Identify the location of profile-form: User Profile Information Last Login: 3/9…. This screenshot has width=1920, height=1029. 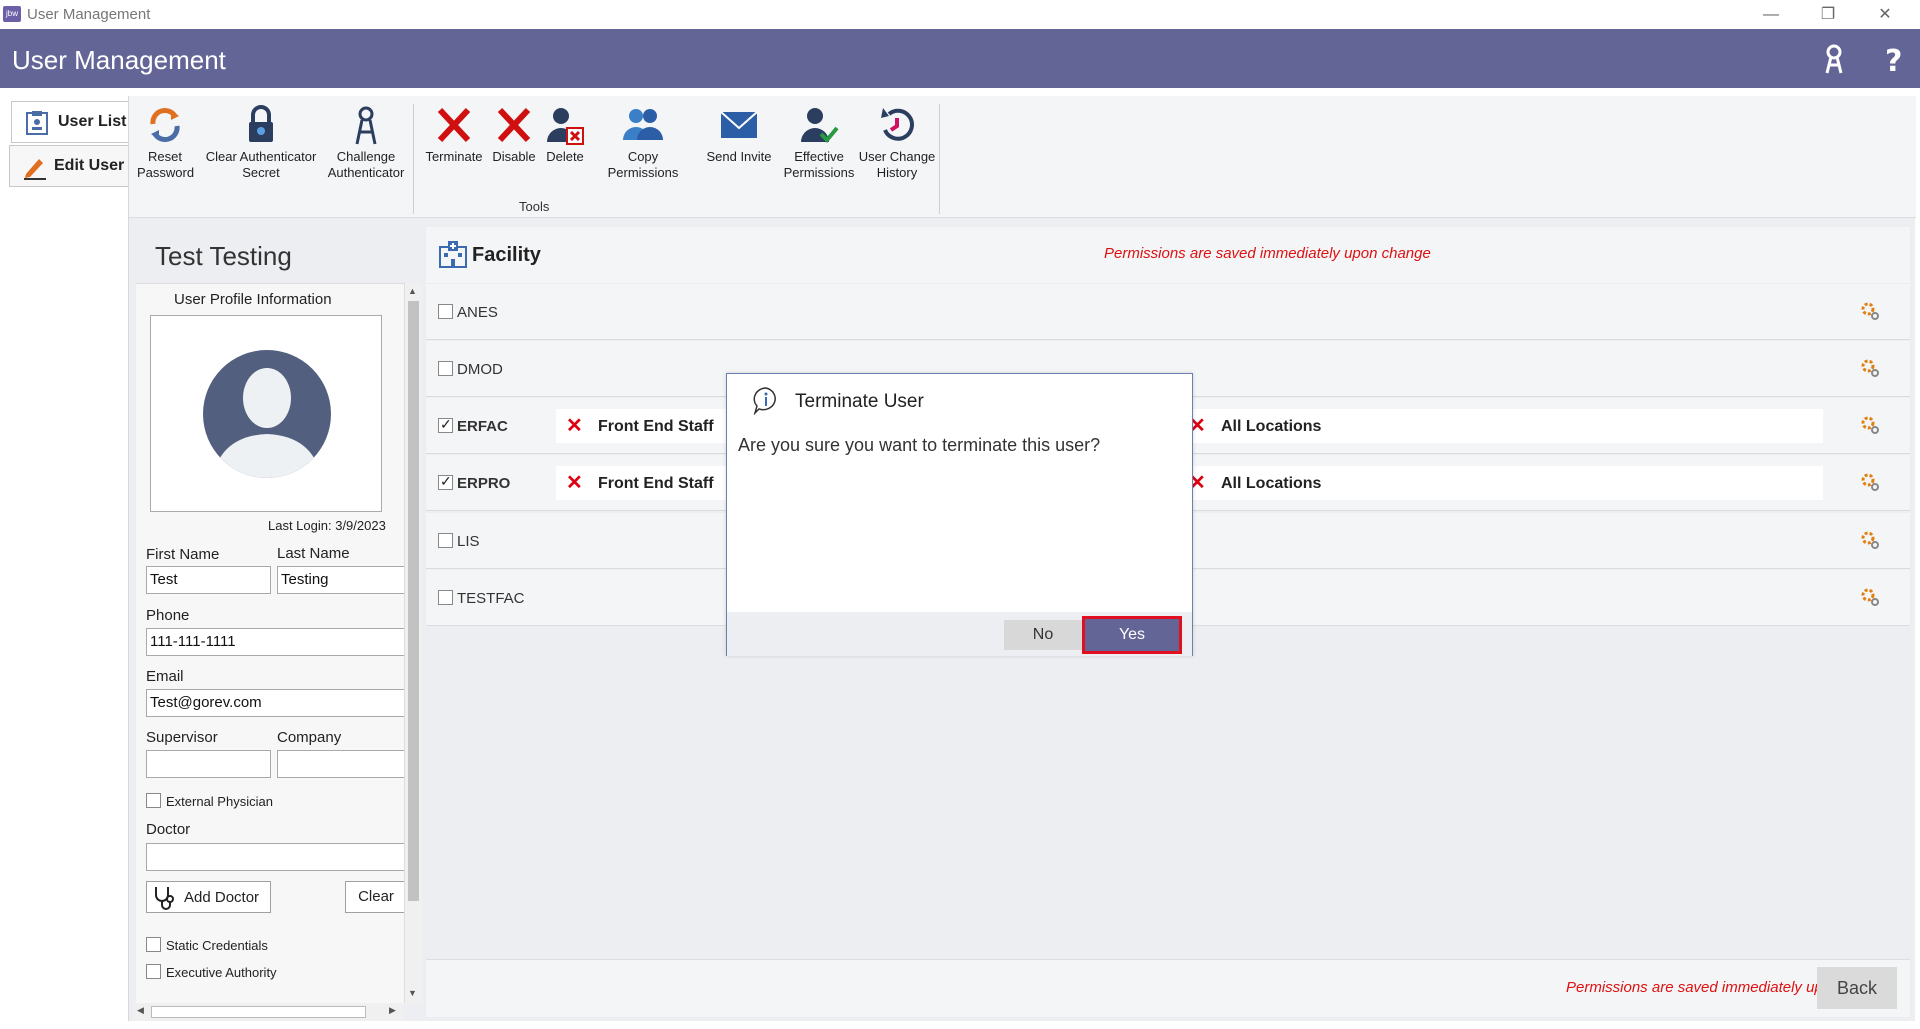
(271, 643).